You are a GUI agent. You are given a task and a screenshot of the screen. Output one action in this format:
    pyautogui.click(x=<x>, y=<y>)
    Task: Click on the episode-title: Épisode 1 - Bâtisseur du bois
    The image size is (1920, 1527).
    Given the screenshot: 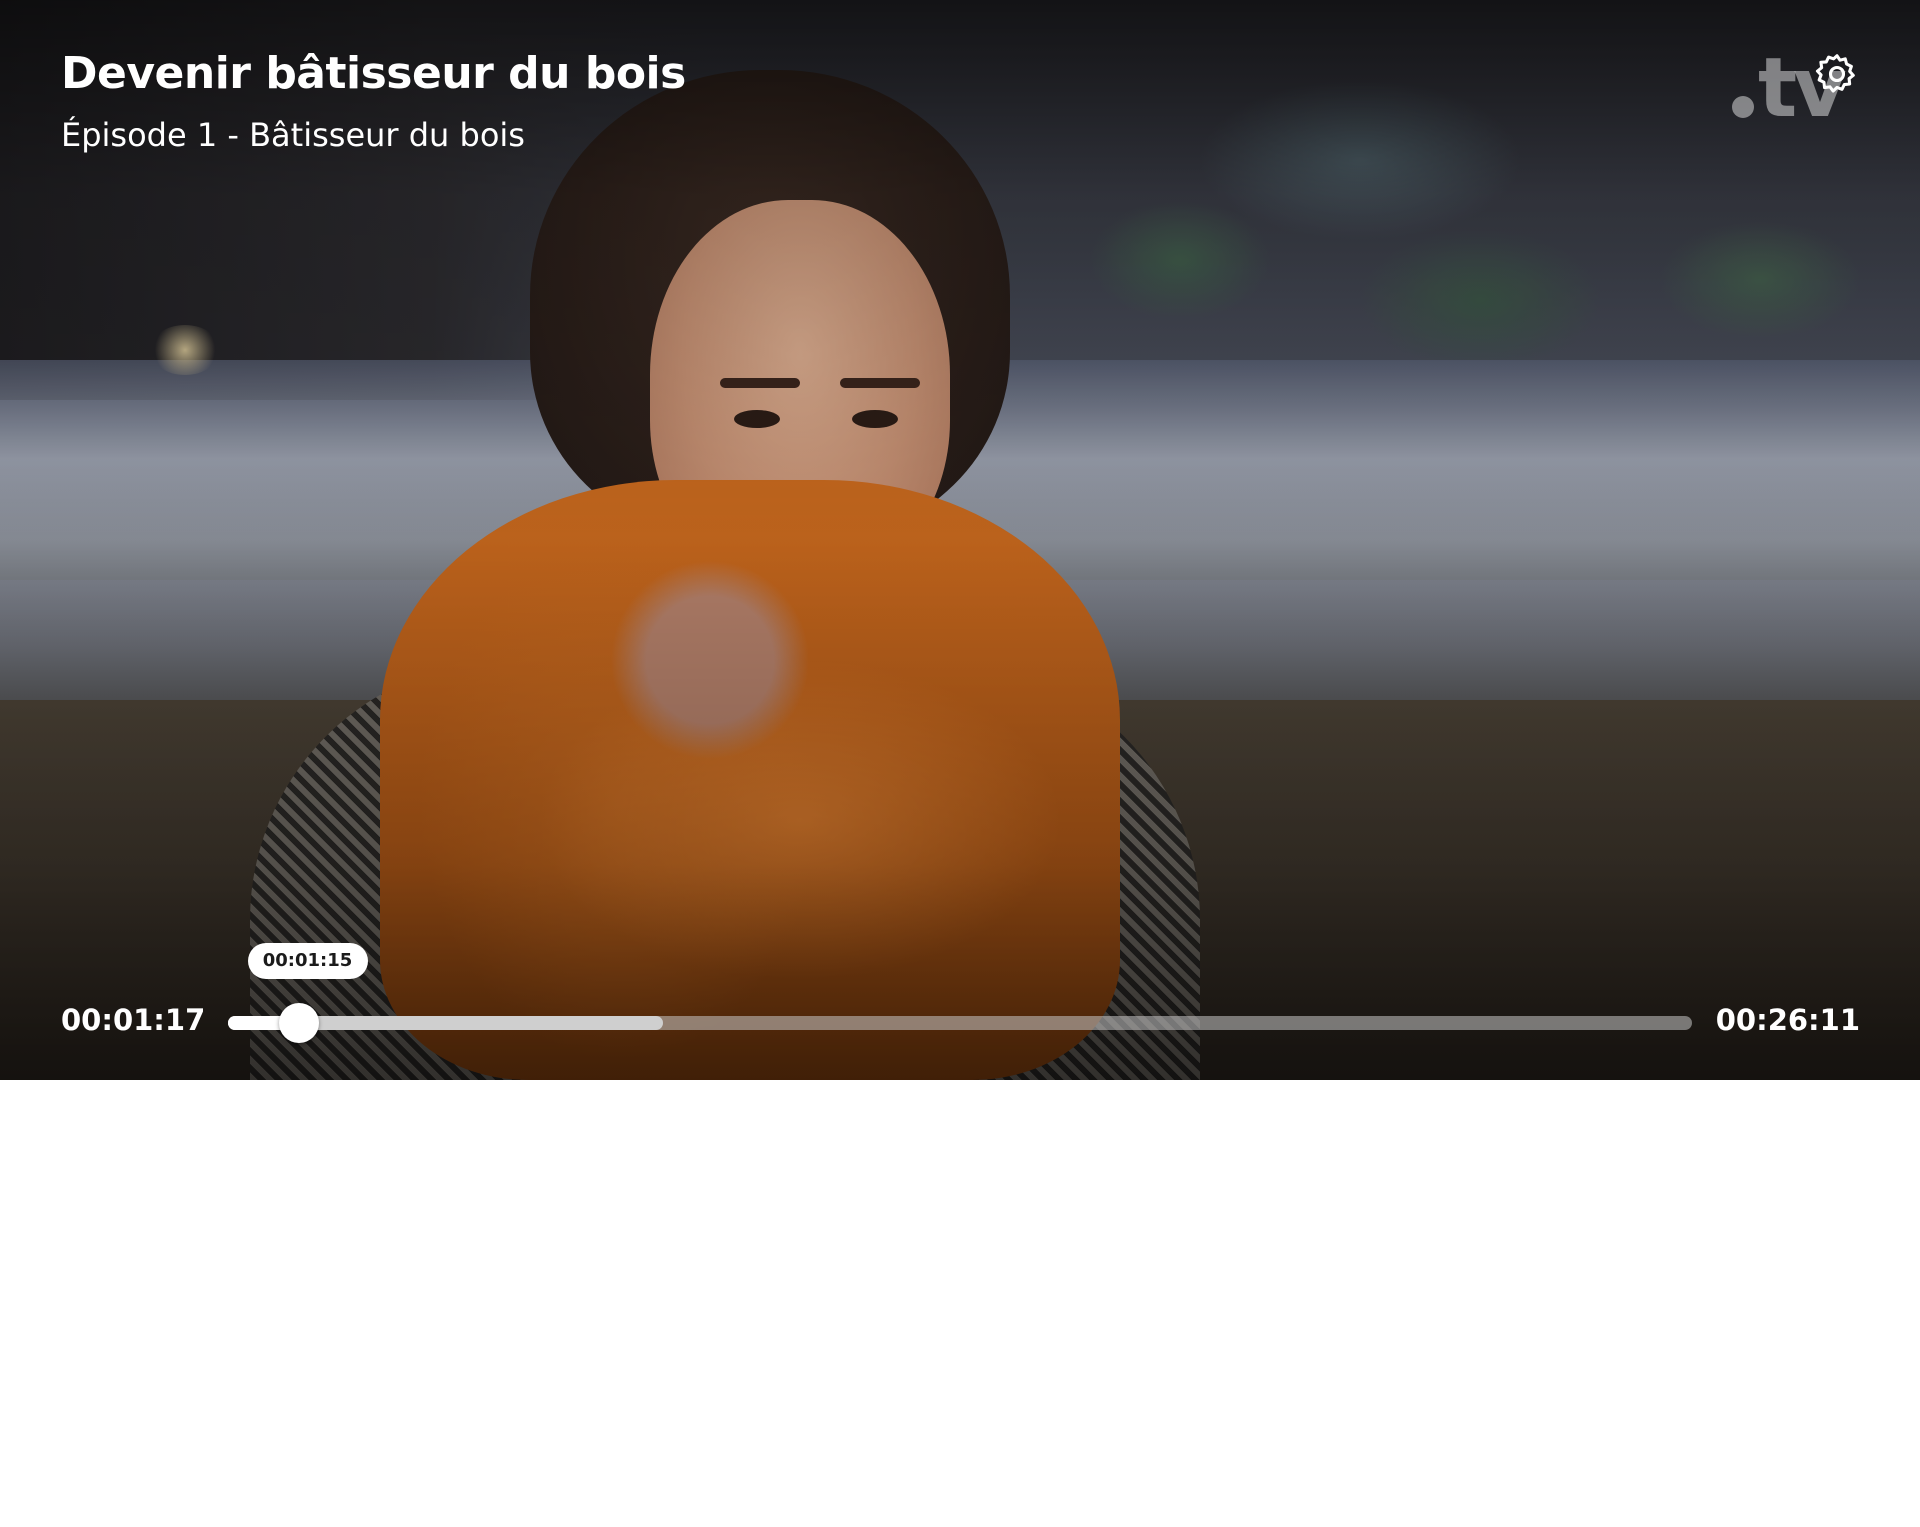 What is the action you would take?
    pyautogui.click(x=293, y=135)
    